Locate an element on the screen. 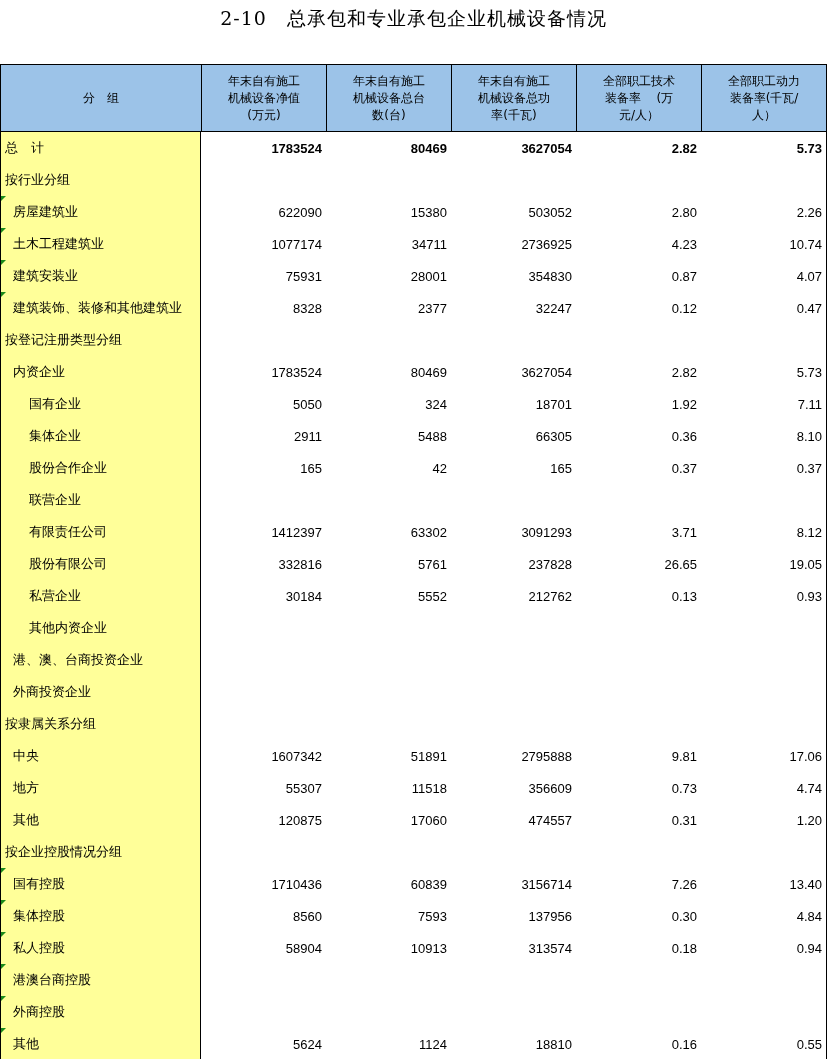 Image resolution: width=827 pixels, height=1059 pixels. table-cell-text: 4.84 is located at coordinates (809, 916).